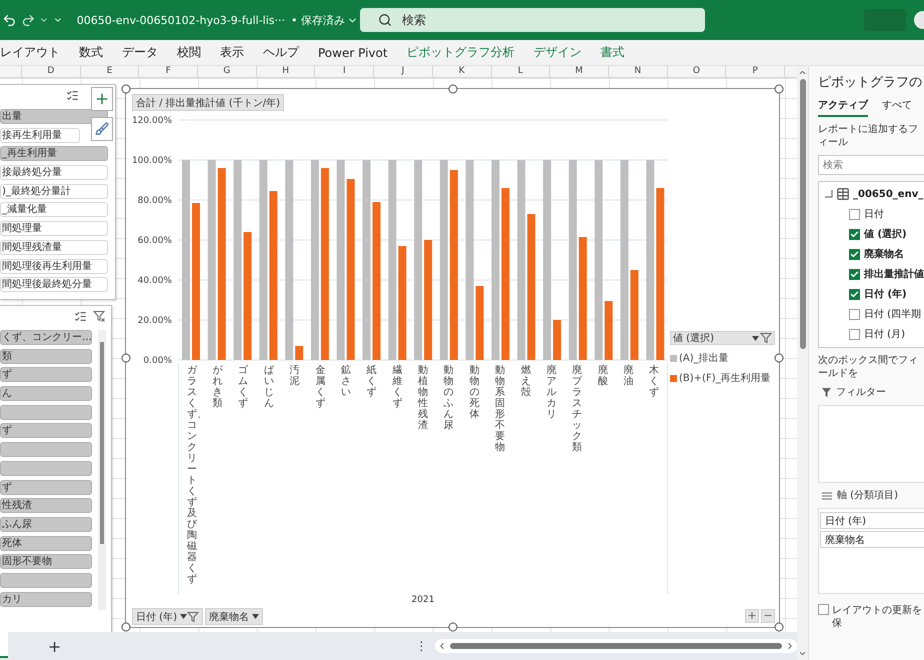 The width and height of the screenshot is (924, 660). Describe the element at coordinates (46, 524) in the screenshot. I see `slicer-item: ふん尿` at that location.